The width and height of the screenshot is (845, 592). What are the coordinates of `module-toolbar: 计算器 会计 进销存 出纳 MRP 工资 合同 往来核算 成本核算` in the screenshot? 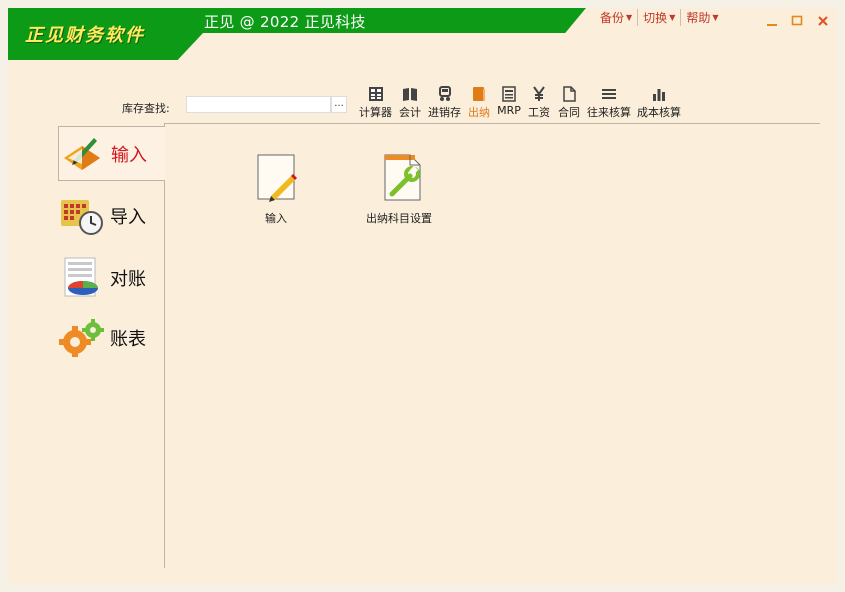 It's located at (520, 103).